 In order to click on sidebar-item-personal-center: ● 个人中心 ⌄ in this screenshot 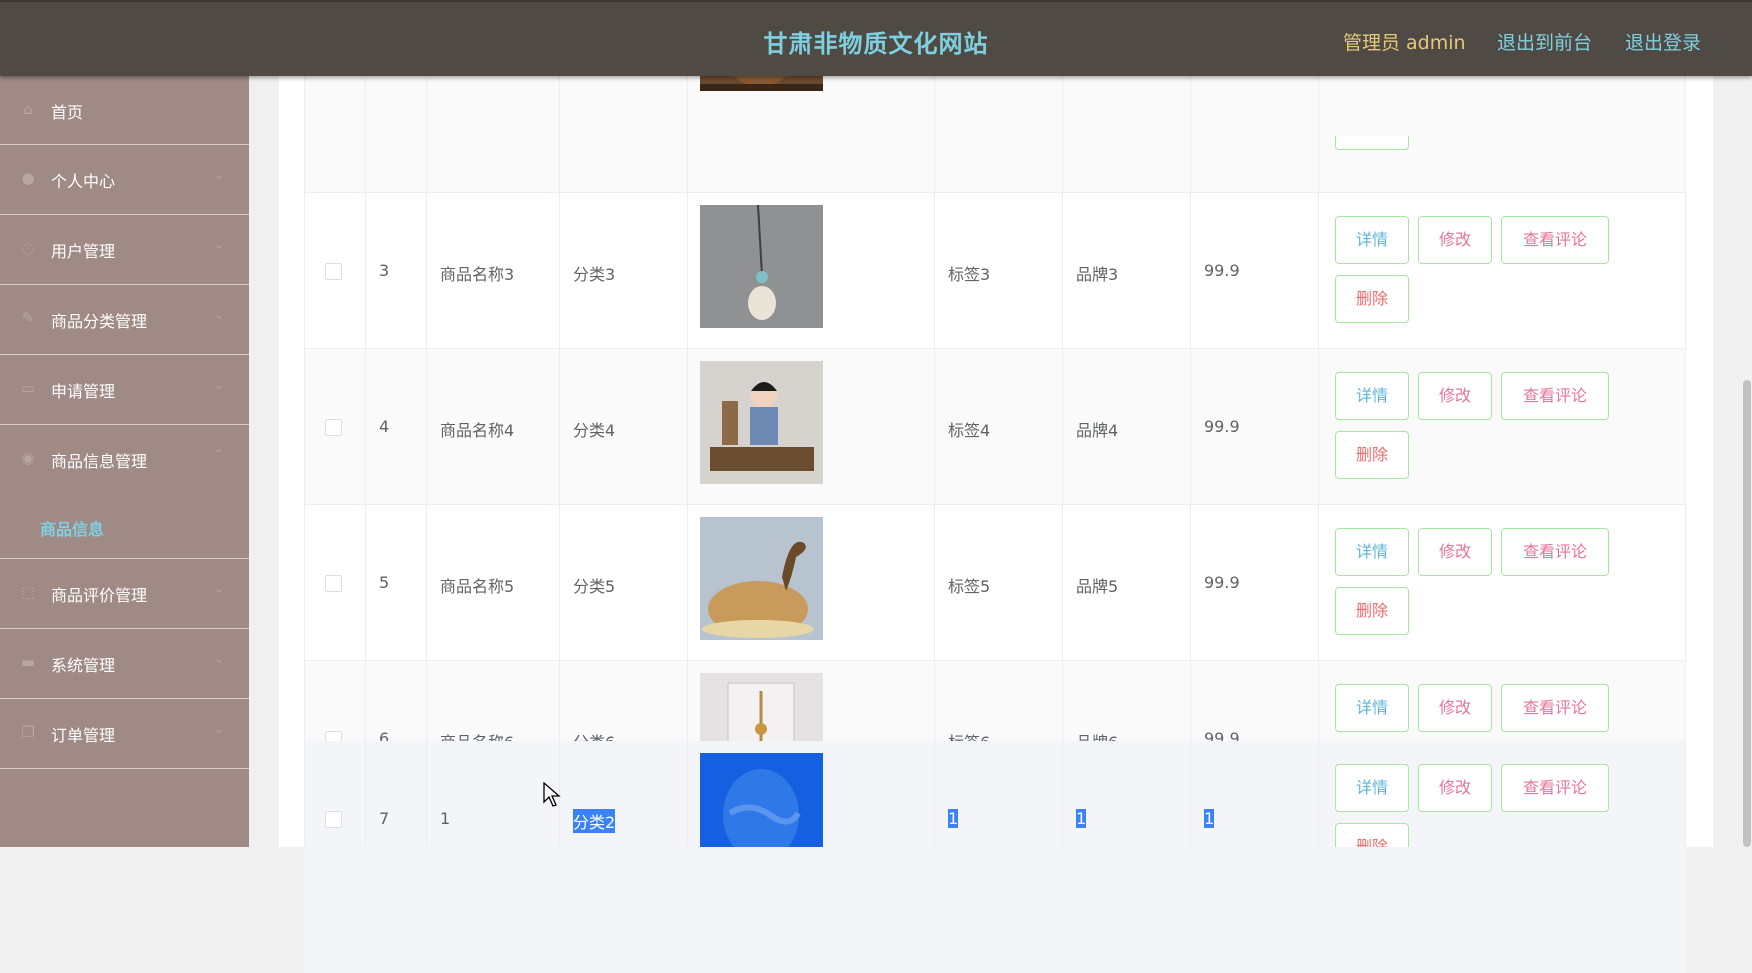, I will do `click(124, 180)`.